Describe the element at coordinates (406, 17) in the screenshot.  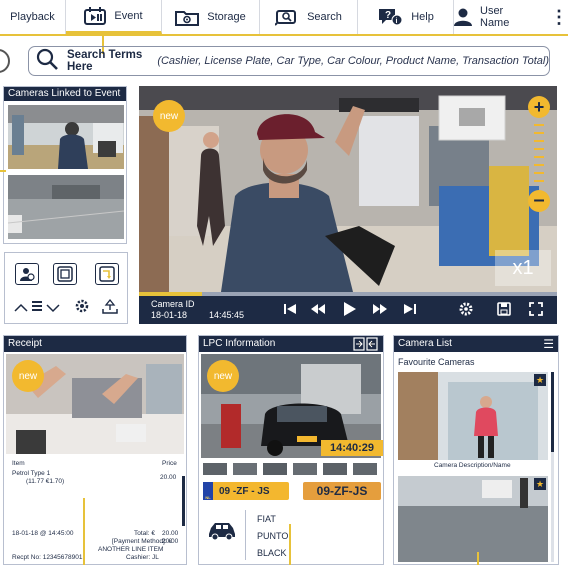
I see `nav-help: ? i Help` at that location.